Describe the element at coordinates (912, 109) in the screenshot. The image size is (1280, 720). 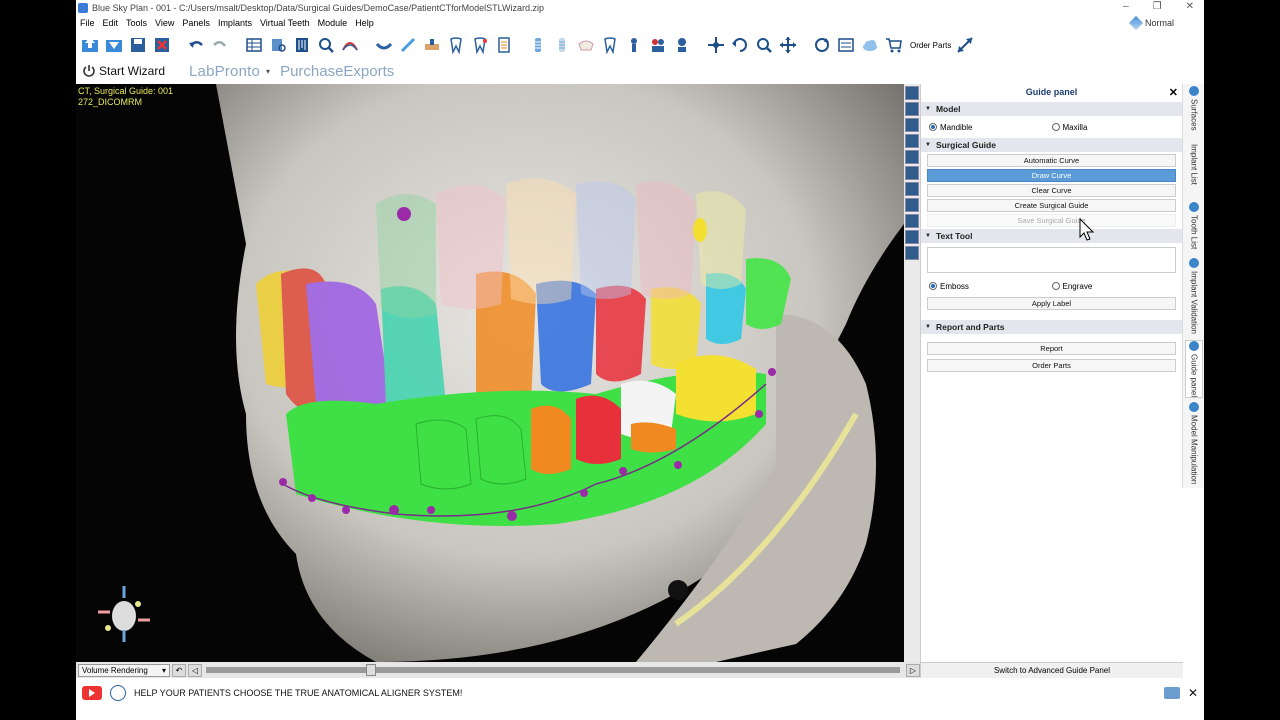
I see `tool-cross-icon` at that location.